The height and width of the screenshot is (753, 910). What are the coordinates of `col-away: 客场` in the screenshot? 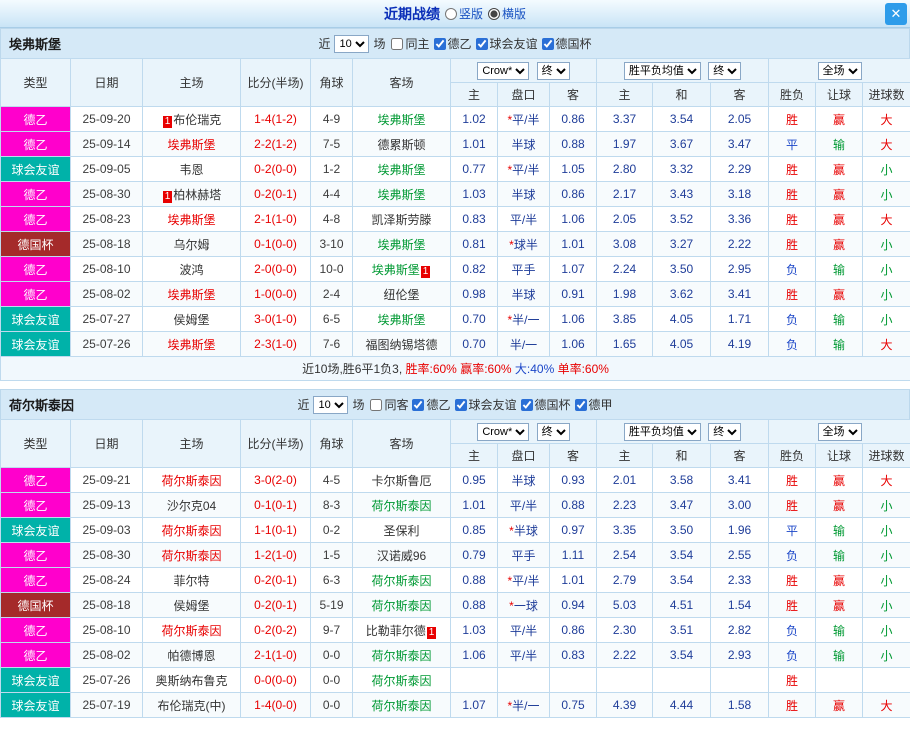 It's located at (401, 82).